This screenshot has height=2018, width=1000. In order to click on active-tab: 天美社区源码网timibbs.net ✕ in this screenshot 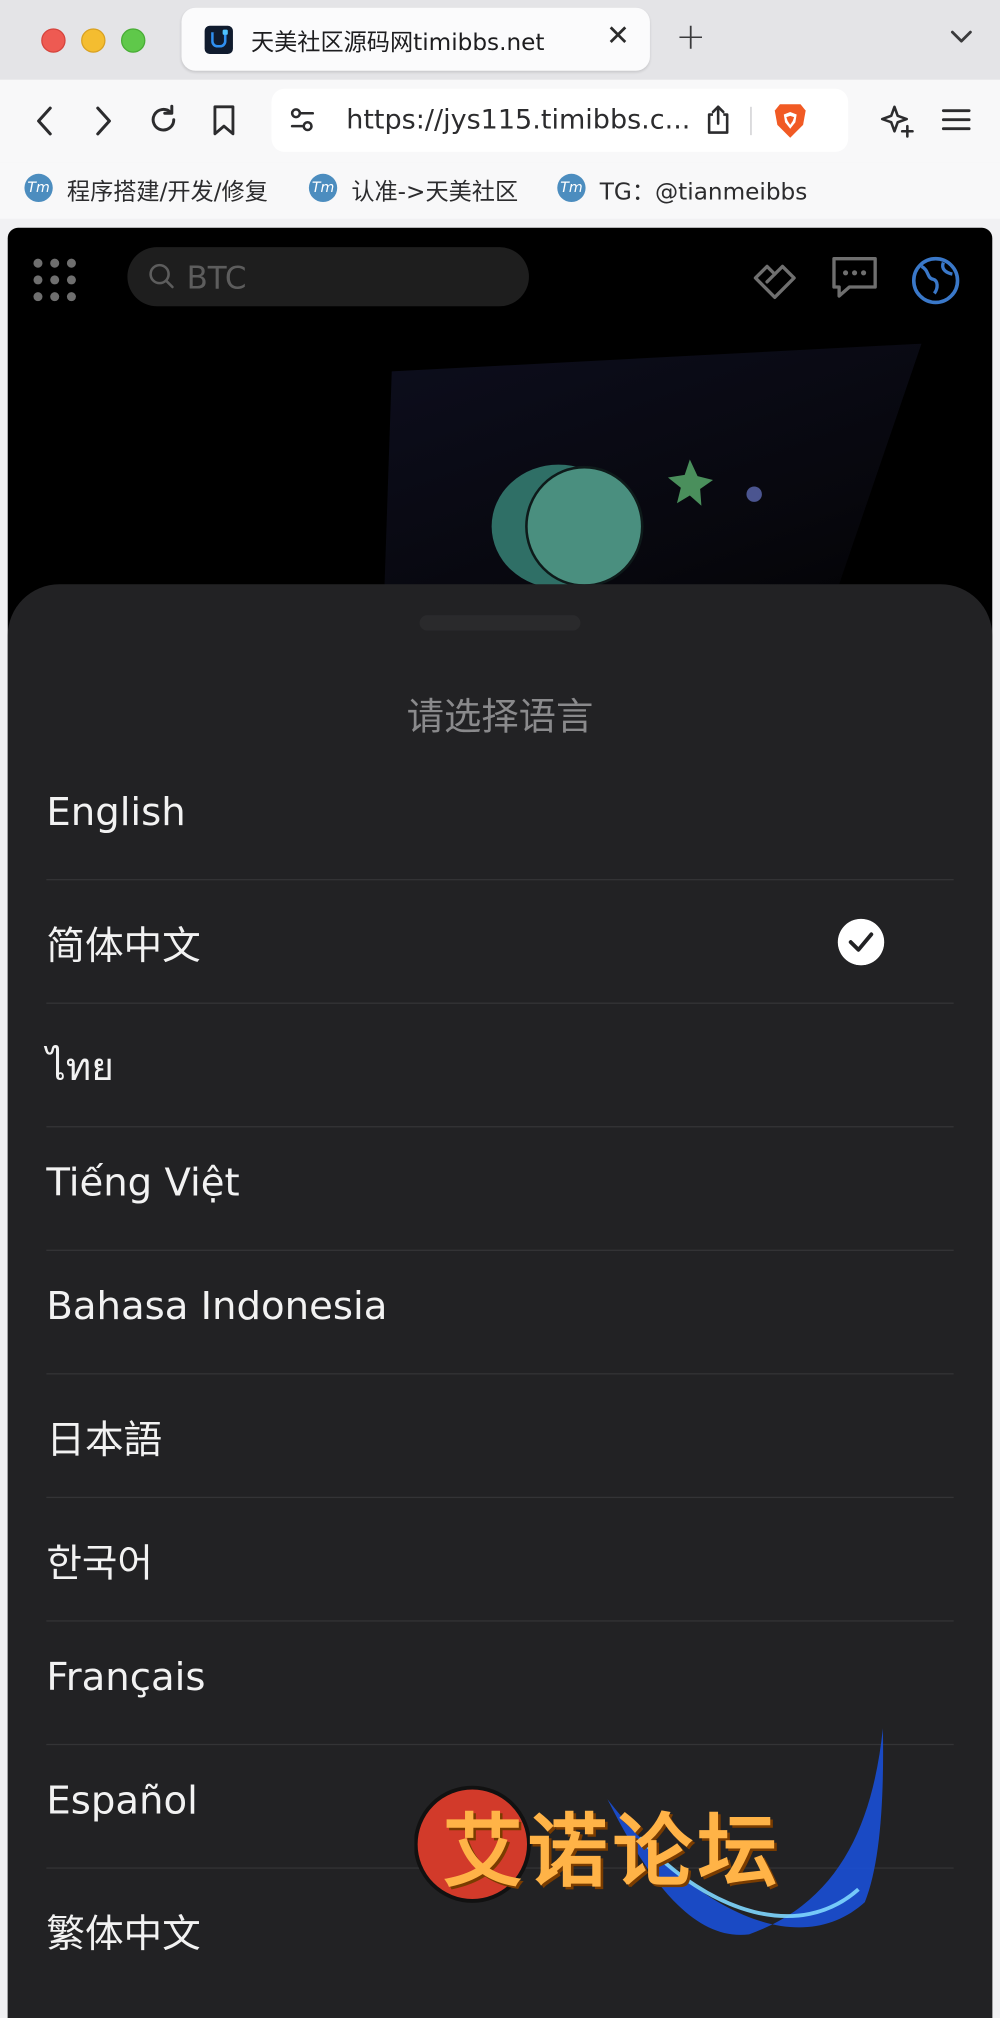, I will do `click(415, 39)`.